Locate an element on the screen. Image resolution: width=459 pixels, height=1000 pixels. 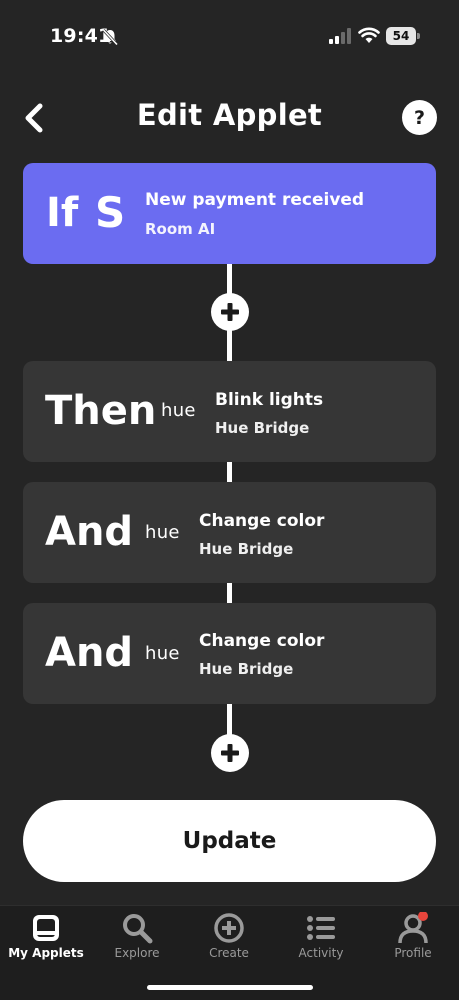
my-applets-icon is located at coordinates (46, 928).